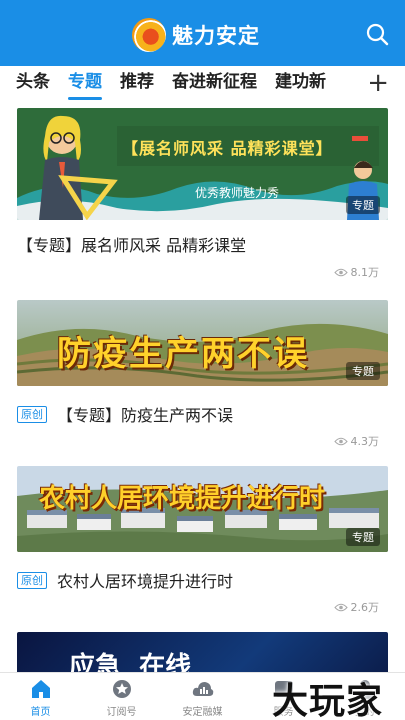 Image resolution: width=405 pixels, height=720 pixels. I want to click on card-thumbnail: 【展名师风采 品精彩课堂】 优秀教师魅力秀 专题, so click(202, 164).